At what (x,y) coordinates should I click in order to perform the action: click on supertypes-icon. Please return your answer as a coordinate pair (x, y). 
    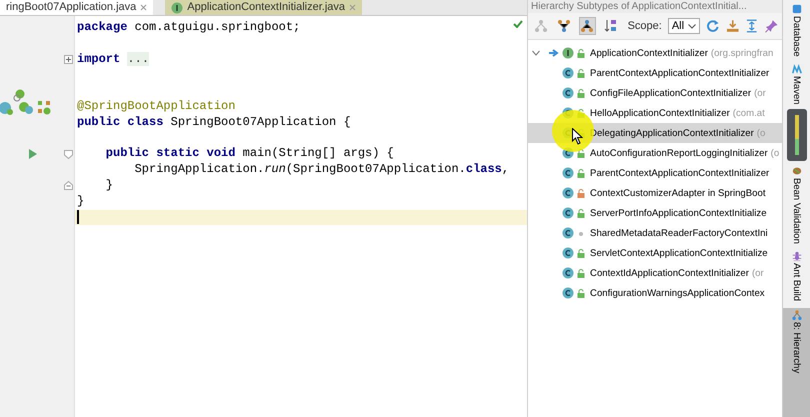
    Looking at the image, I should click on (564, 26).